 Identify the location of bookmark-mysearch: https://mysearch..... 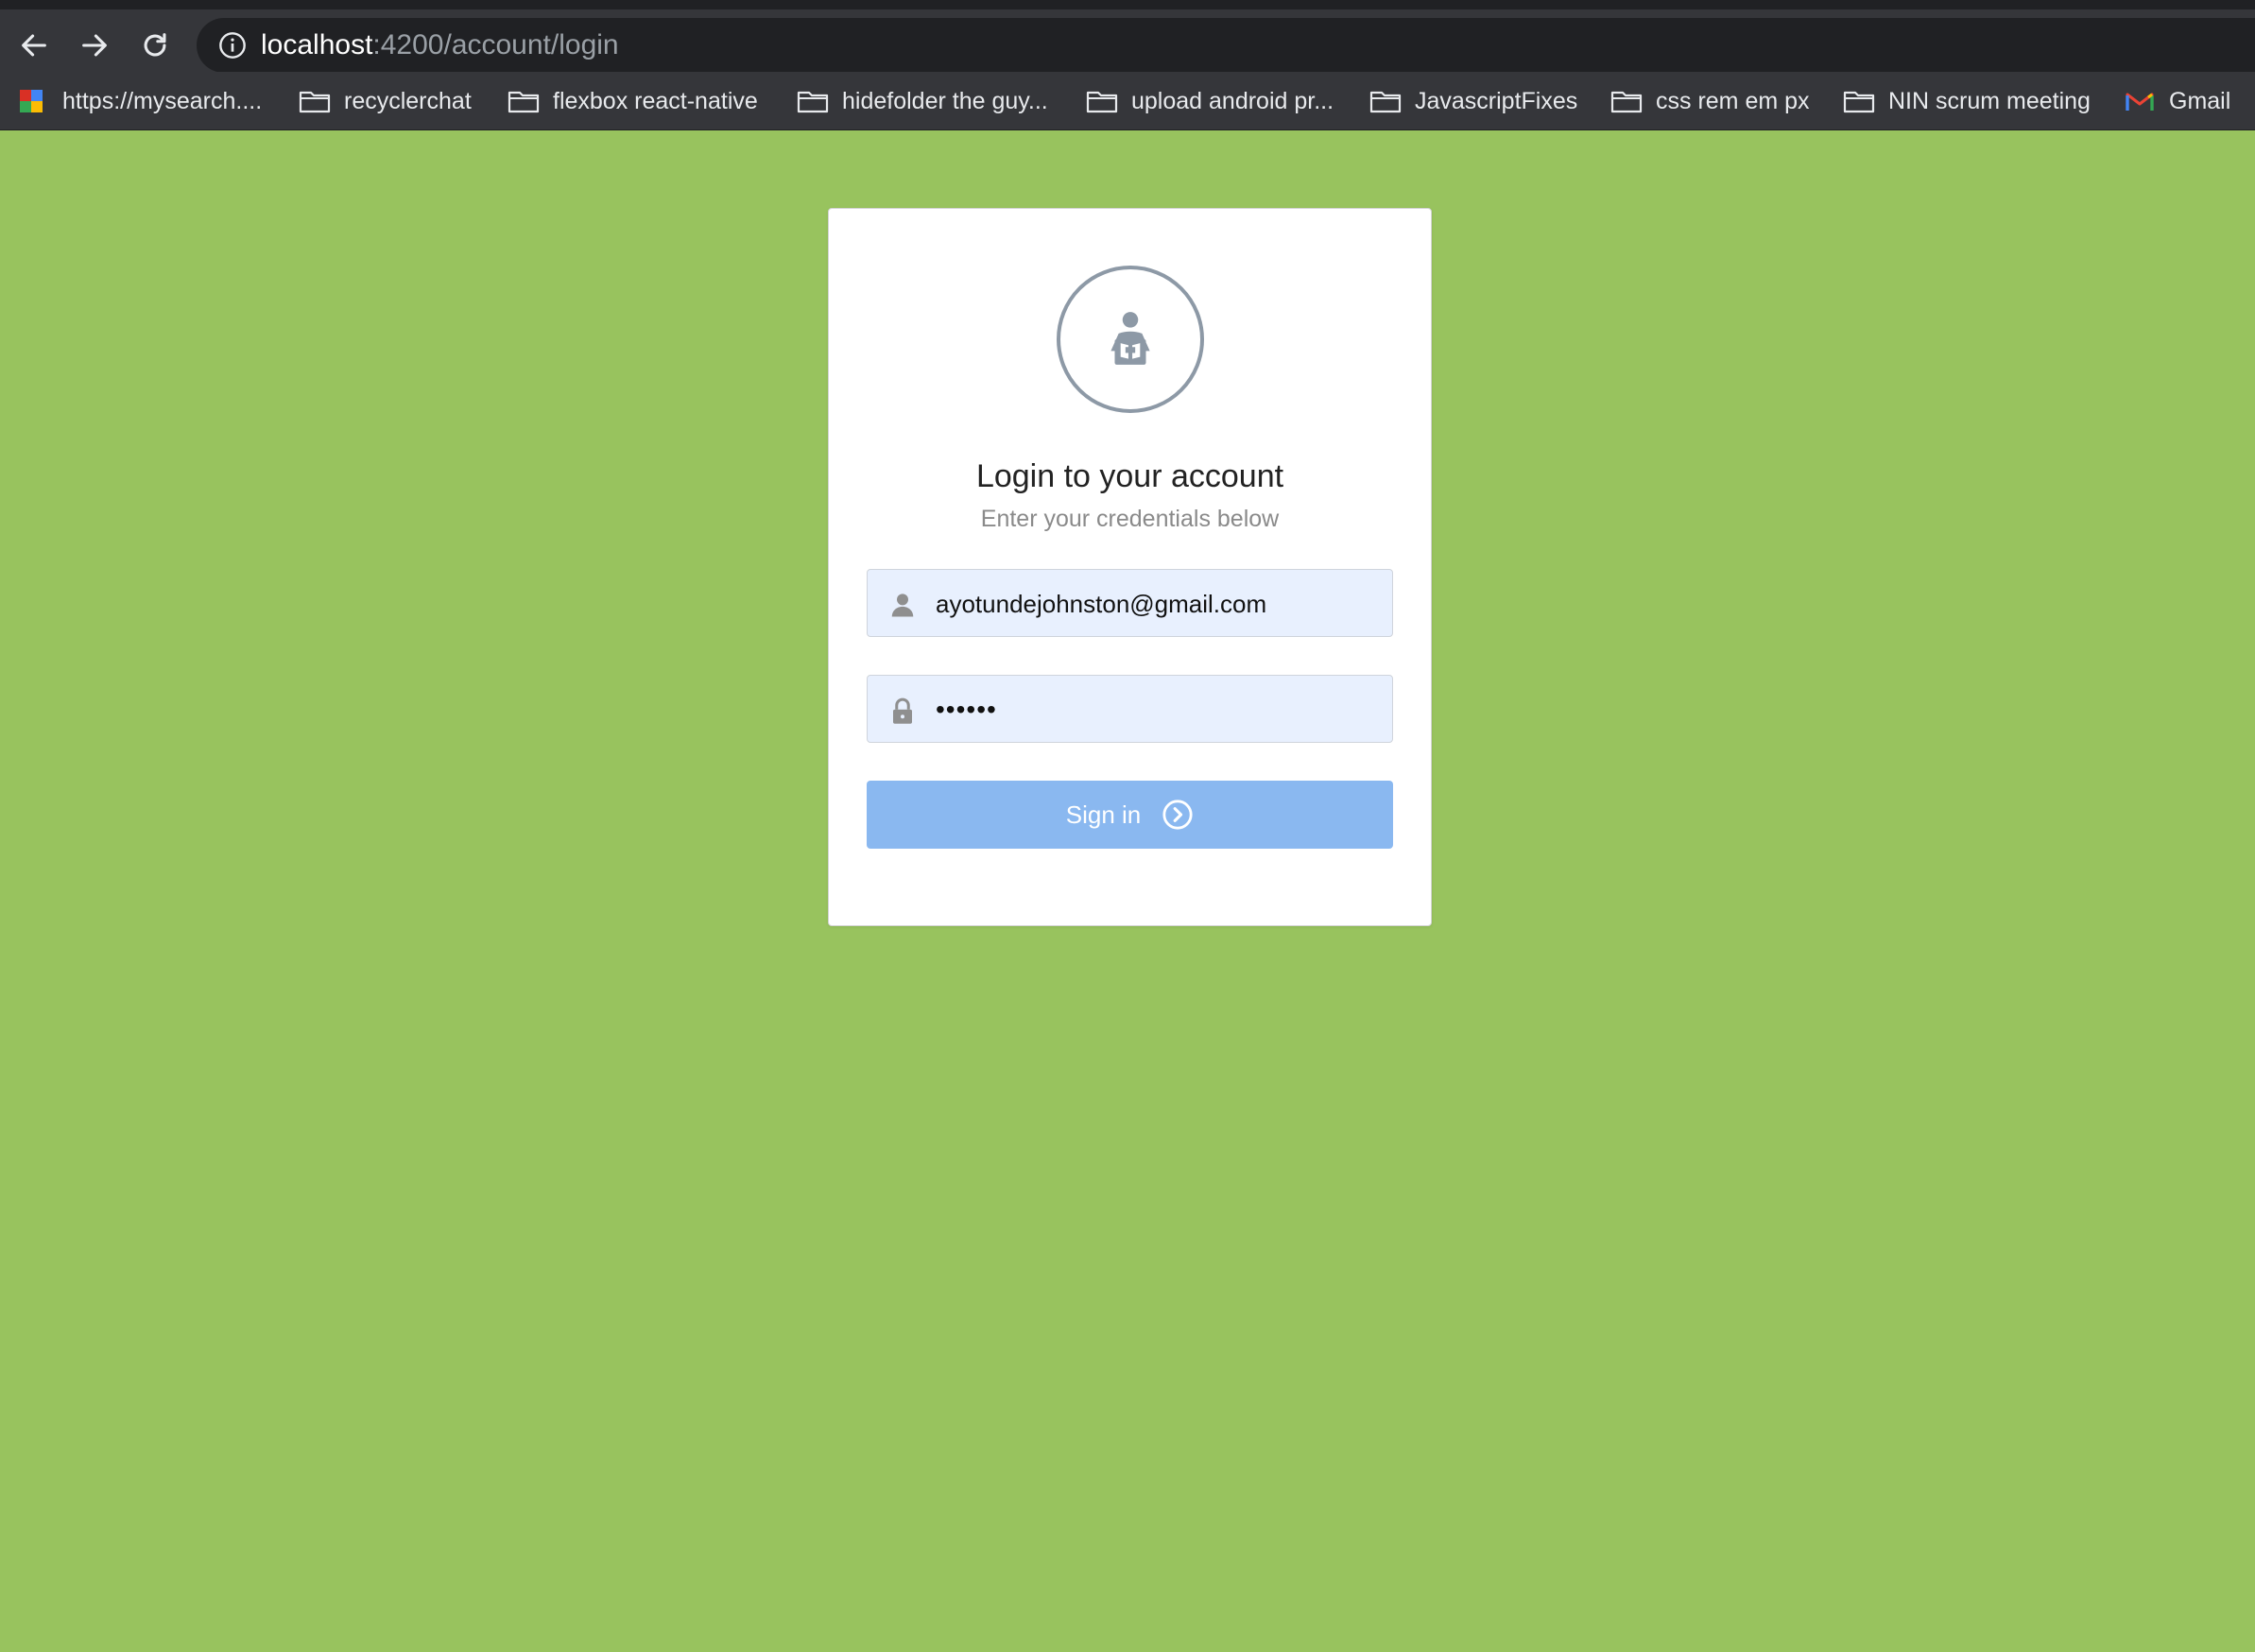
(139, 101).